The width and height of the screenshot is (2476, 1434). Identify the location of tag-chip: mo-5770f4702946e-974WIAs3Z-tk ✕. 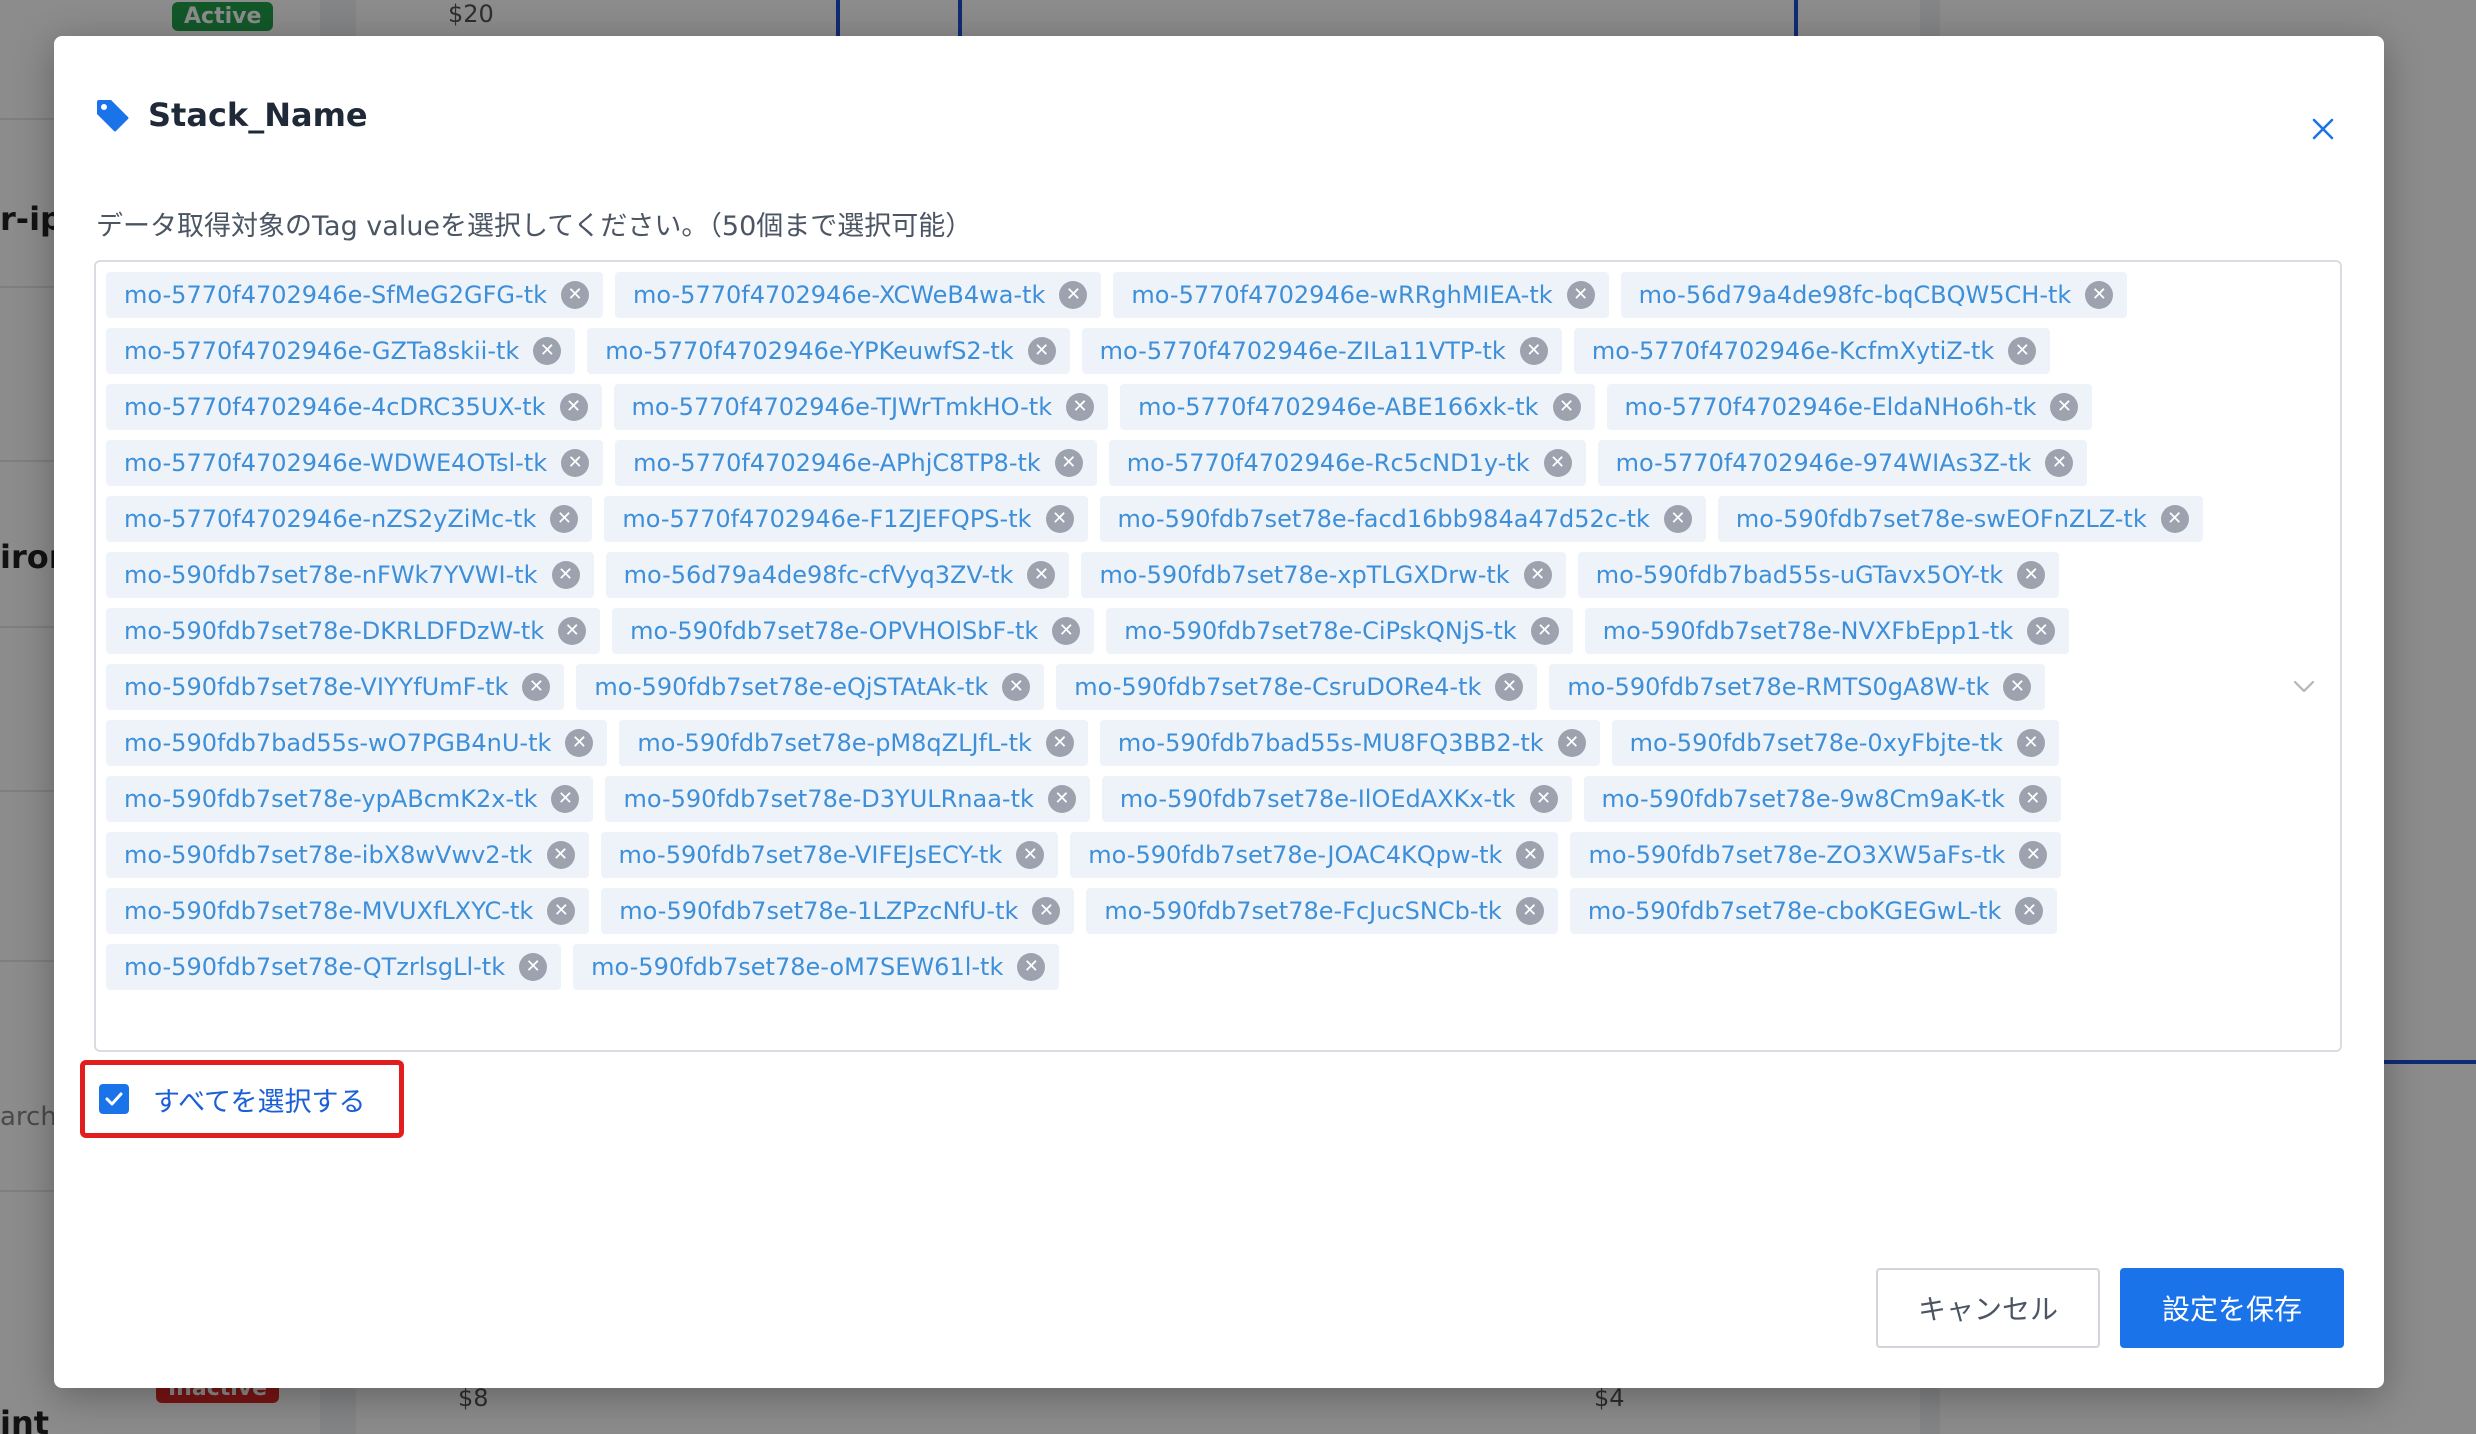
(1842, 463).